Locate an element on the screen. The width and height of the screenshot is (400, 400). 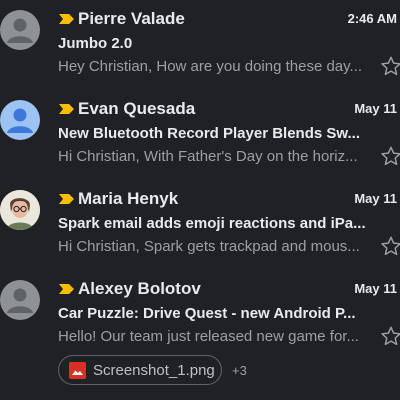
sender-name: Alexey Bolotov is located at coordinates (139, 288).